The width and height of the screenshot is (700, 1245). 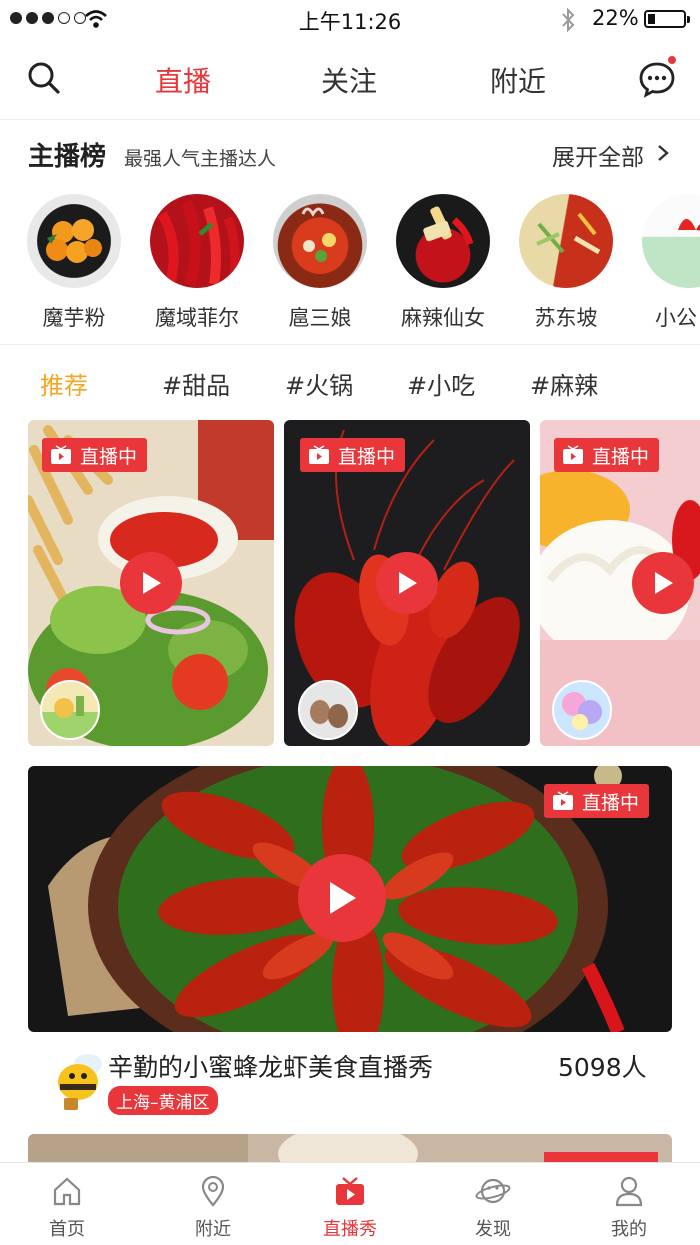 I want to click on oranges-image, so click(x=74, y=241).